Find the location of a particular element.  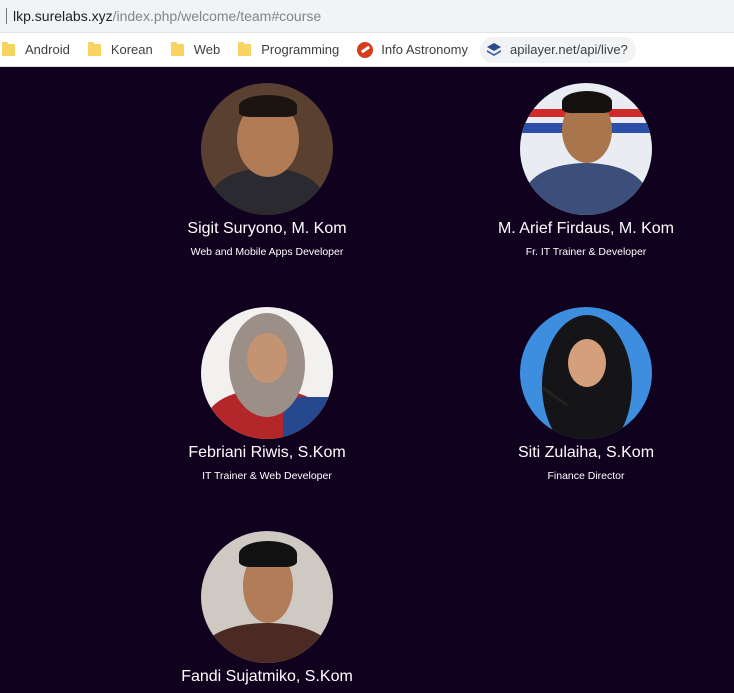

member-name: Febriani Riwis, S.Kom is located at coordinates (267, 452).